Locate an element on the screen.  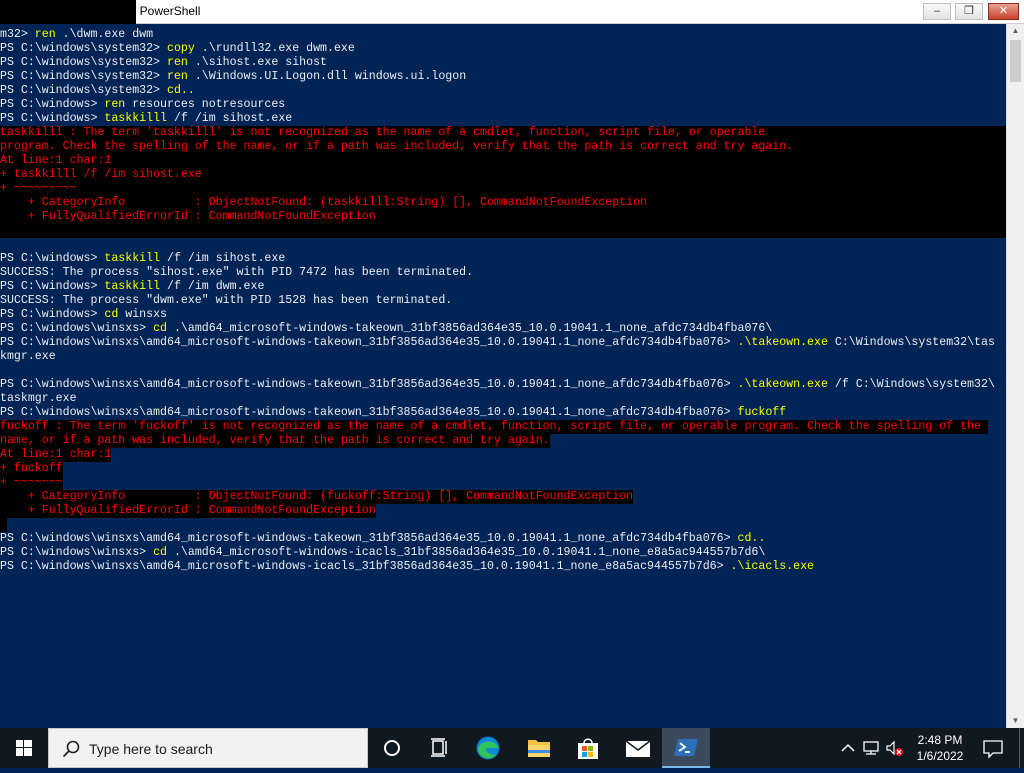
error-line: + fuckoff is located at coordinates (31, 469).